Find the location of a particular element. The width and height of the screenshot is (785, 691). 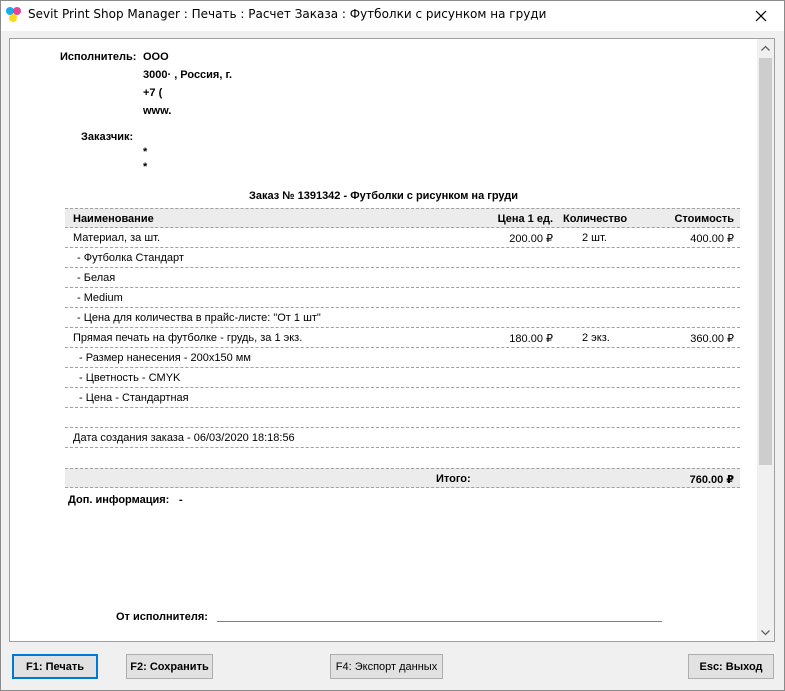

close-button is located at coordinates (761, 16).